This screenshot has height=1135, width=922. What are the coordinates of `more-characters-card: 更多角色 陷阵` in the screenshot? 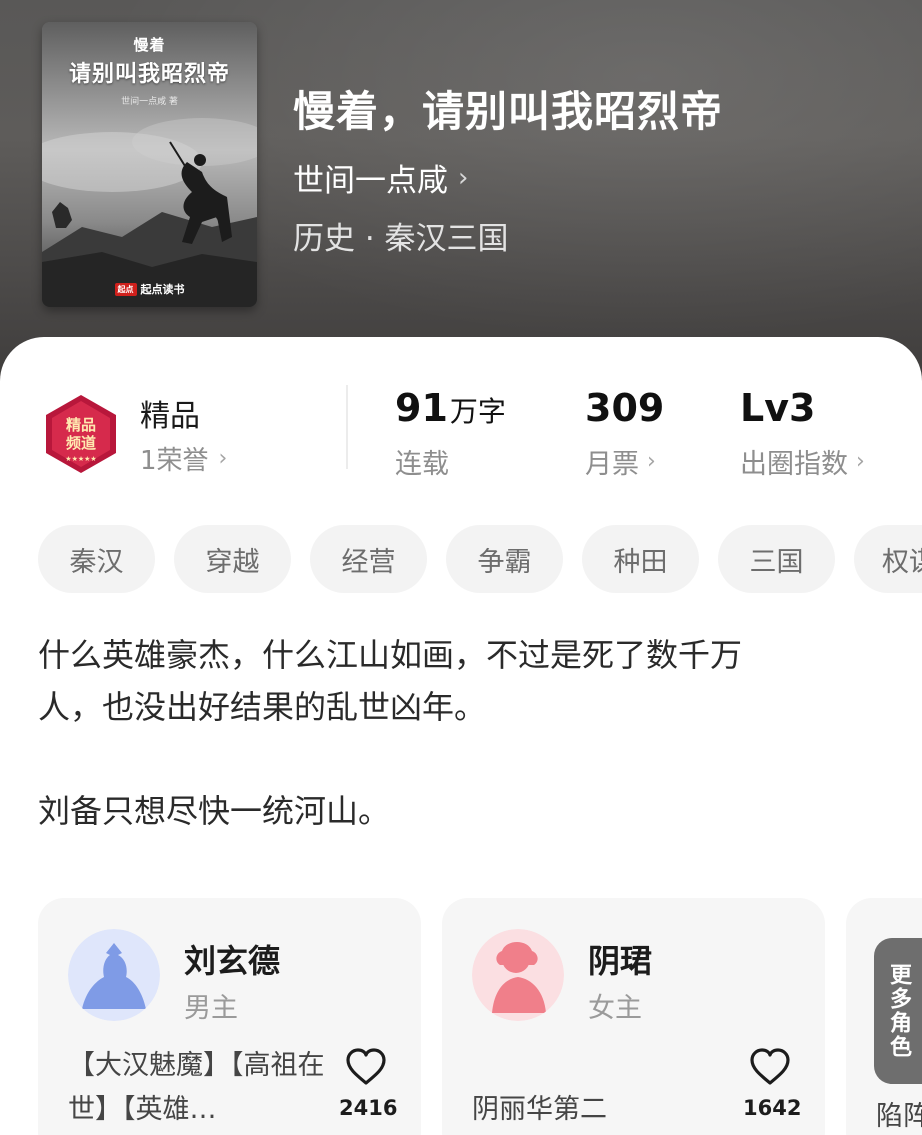 It's located at (884, 1016).